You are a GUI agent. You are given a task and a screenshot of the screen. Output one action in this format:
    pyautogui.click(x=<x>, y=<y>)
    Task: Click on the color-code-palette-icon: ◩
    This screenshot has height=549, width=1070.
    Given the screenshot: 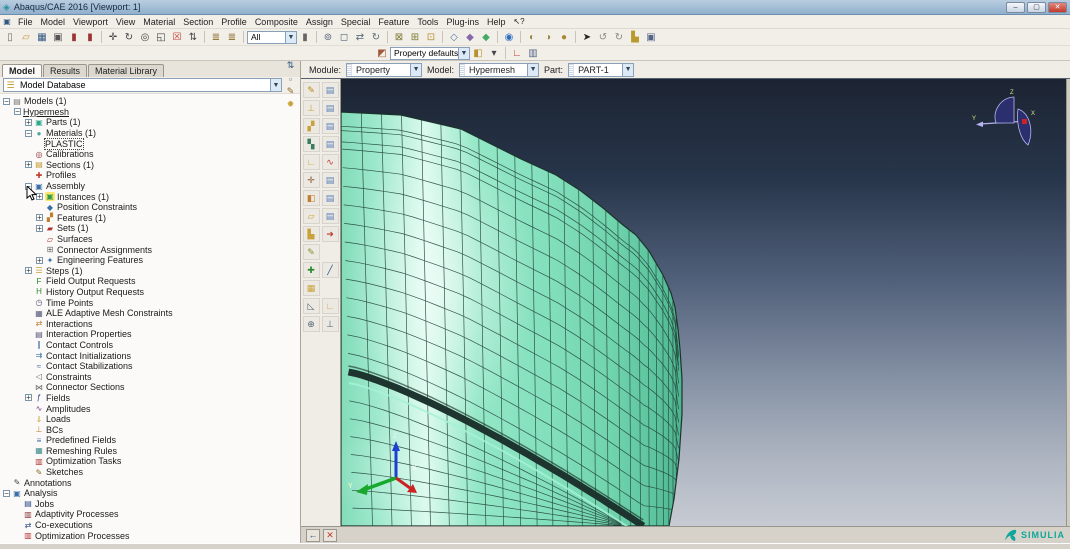 What is the action you would take?
    pyautogui.click(x=382, y=53)
    